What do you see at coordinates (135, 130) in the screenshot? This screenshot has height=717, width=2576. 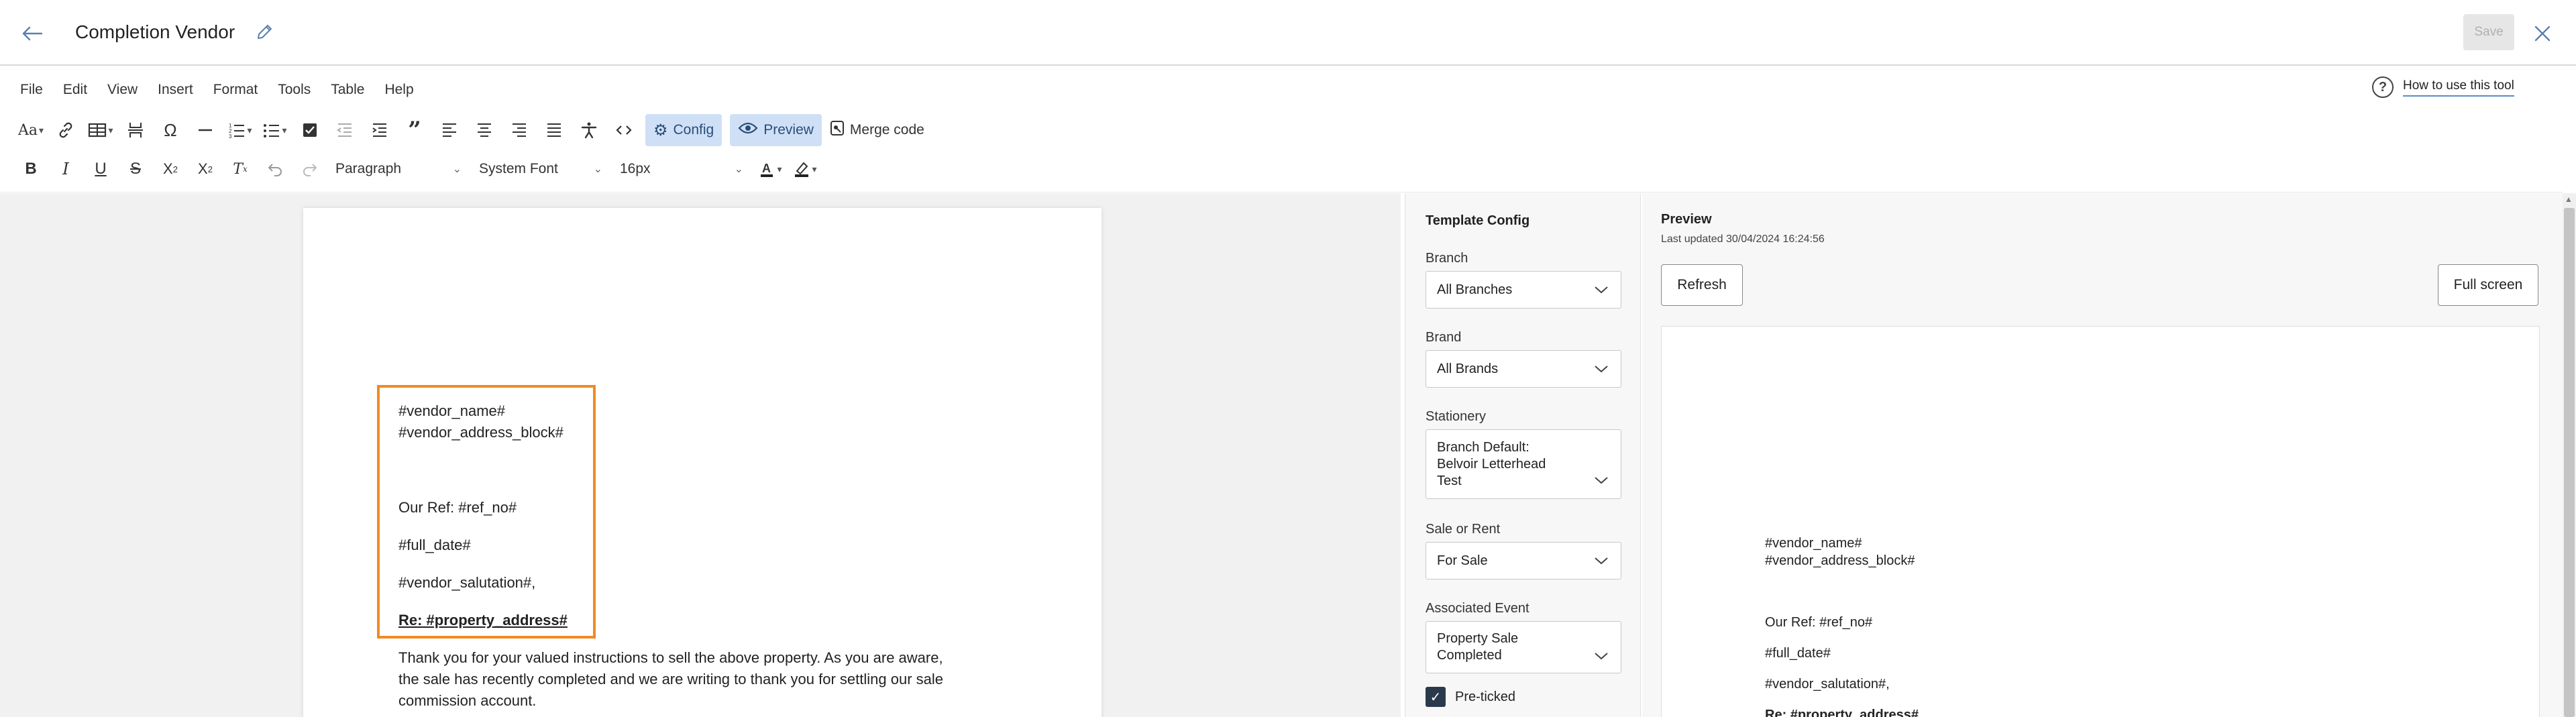 I see `page-break-icon` at bounding box center [135, 130].